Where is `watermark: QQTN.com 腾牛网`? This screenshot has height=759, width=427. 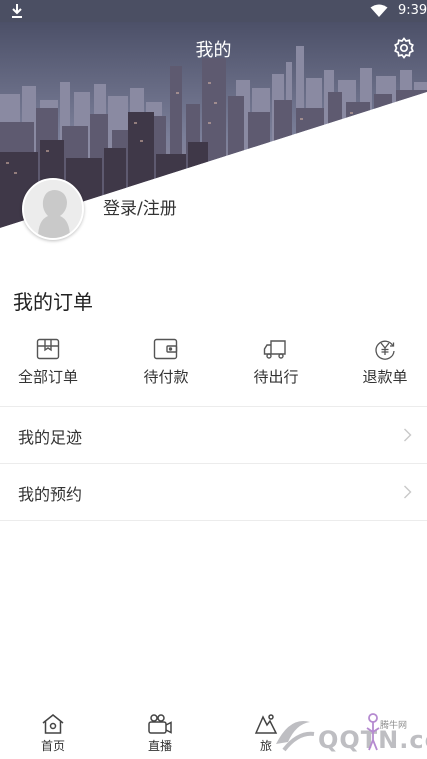 watermark: QQTN.com 腾牛网 is located at coordinates (348, 735).